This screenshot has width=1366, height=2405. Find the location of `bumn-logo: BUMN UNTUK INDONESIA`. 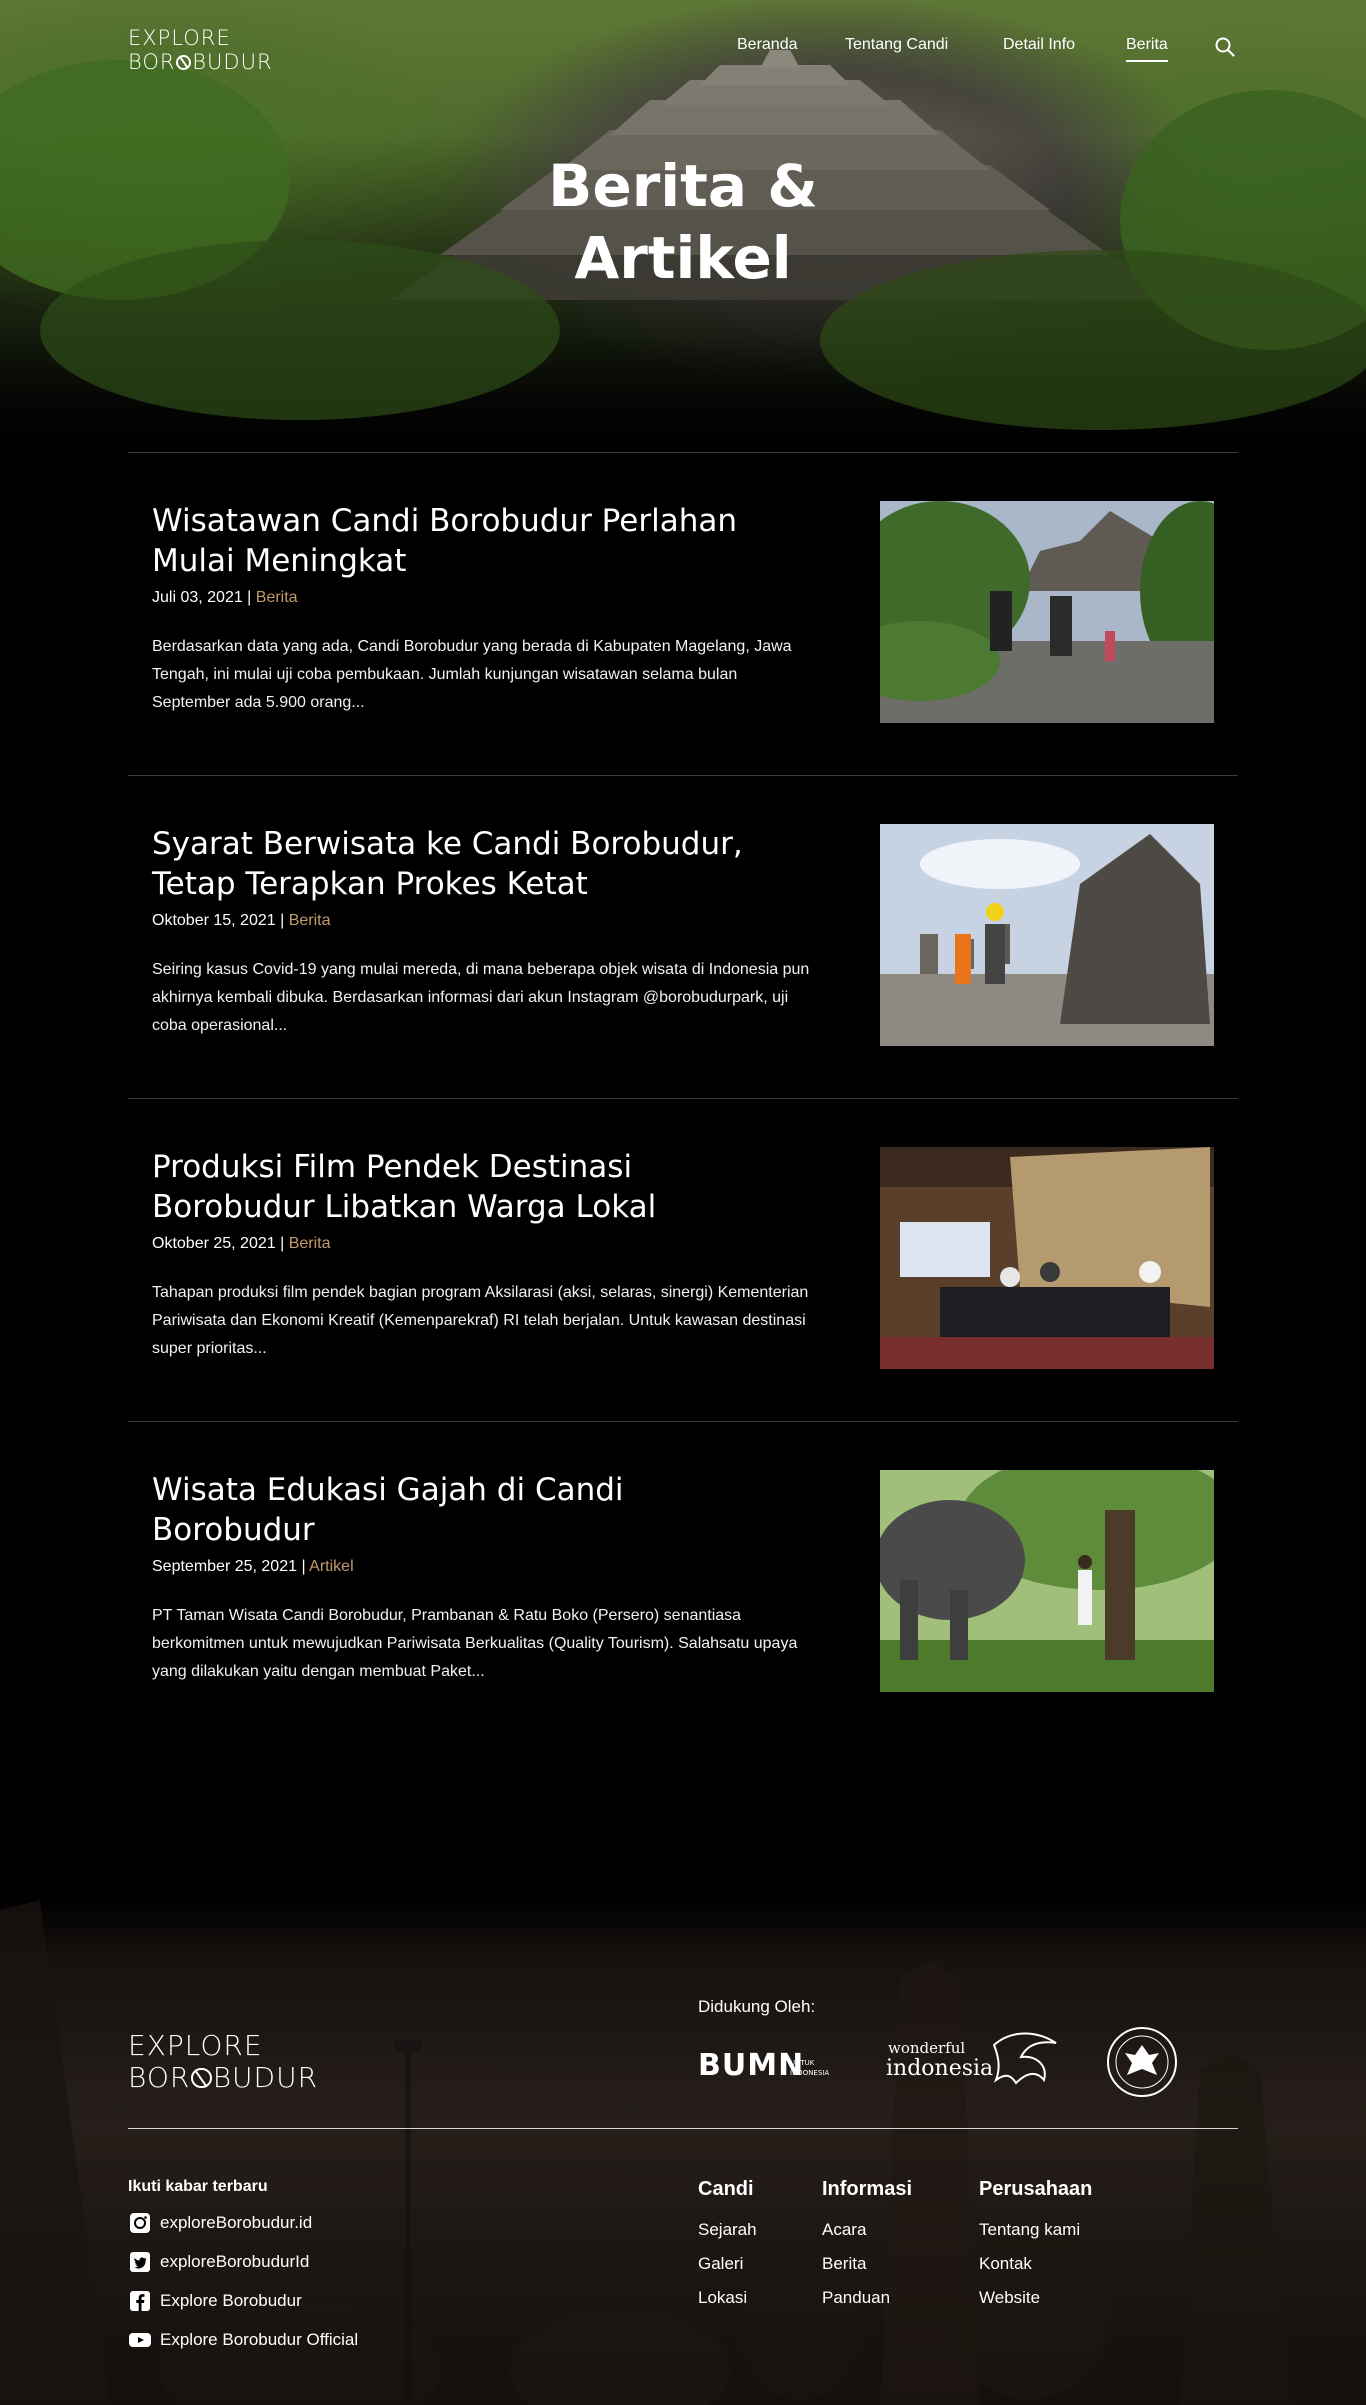

bumn-logo: BUMN UNTUK INDONESIA is located at coordinates (773, 2062).